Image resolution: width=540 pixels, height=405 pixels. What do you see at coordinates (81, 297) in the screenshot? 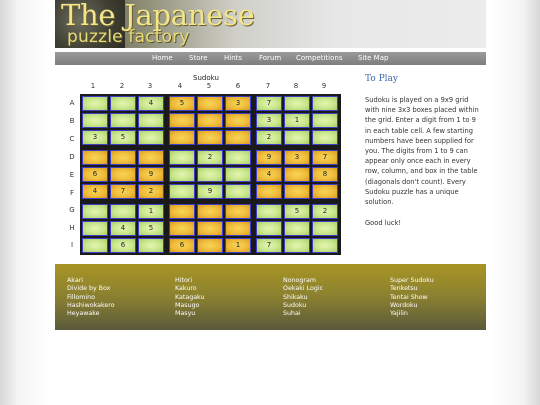
I see `footer-puzzle-link: Fillomino` at bounding box center [81, 297].